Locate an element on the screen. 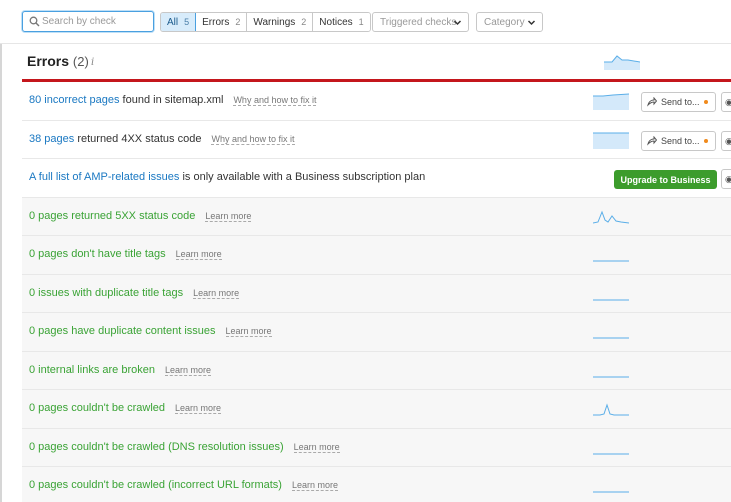  issue-type-filter: All 5 Errors 2 Warnings 2 Notices 1 is located at coordinates (265, 22).